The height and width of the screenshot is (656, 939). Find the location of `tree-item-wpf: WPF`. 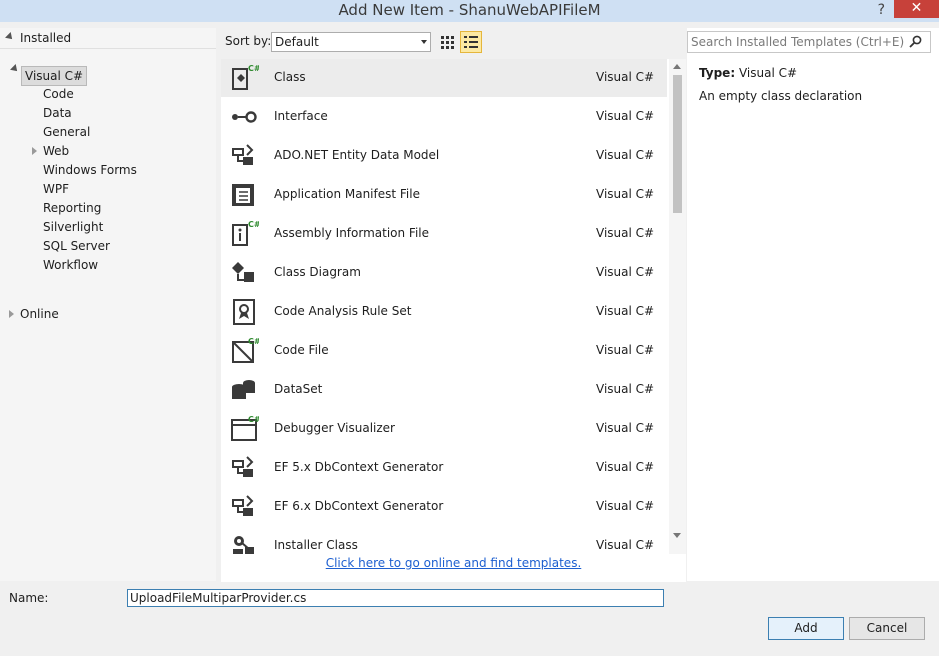

tree-item-wpf: WPF is located at coordinates (56, 189).